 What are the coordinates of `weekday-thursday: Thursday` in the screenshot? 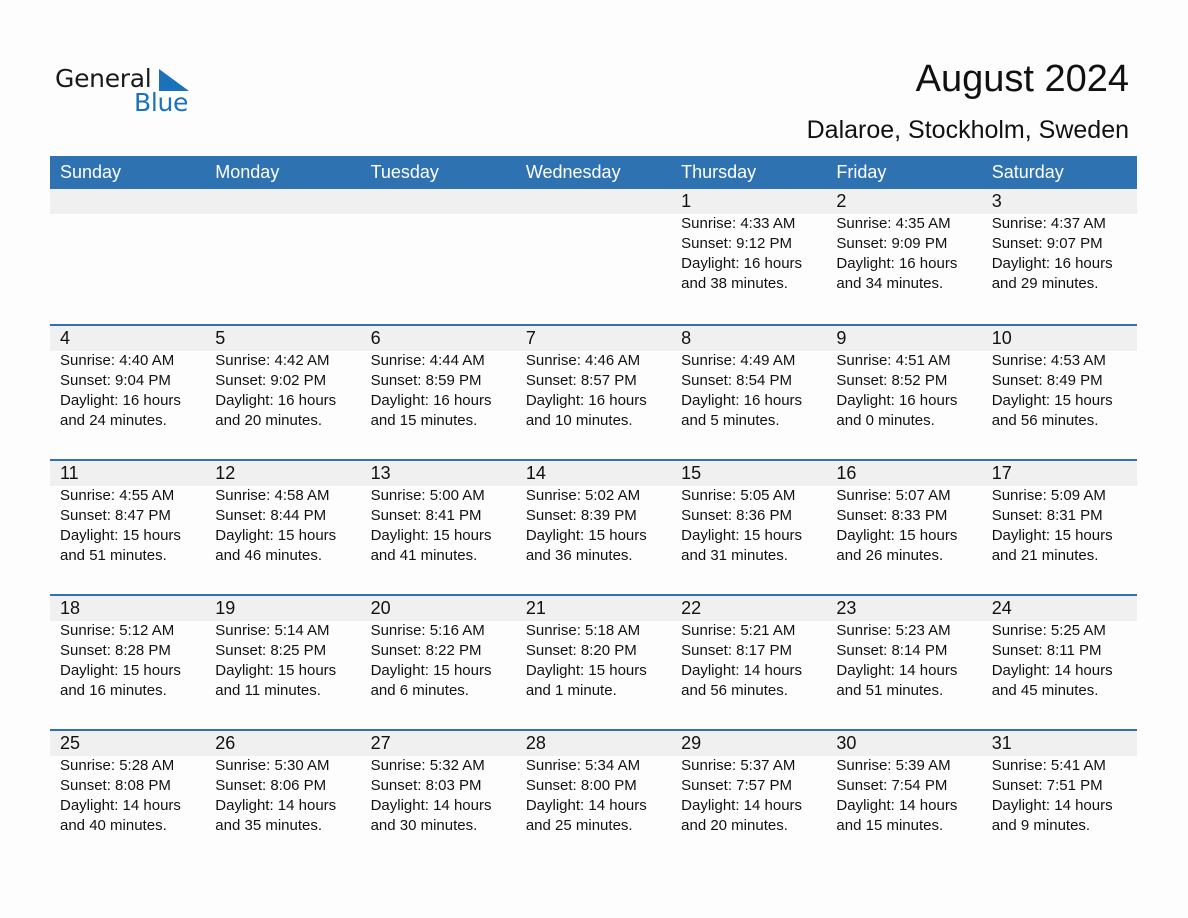 It's located at (719, 172).